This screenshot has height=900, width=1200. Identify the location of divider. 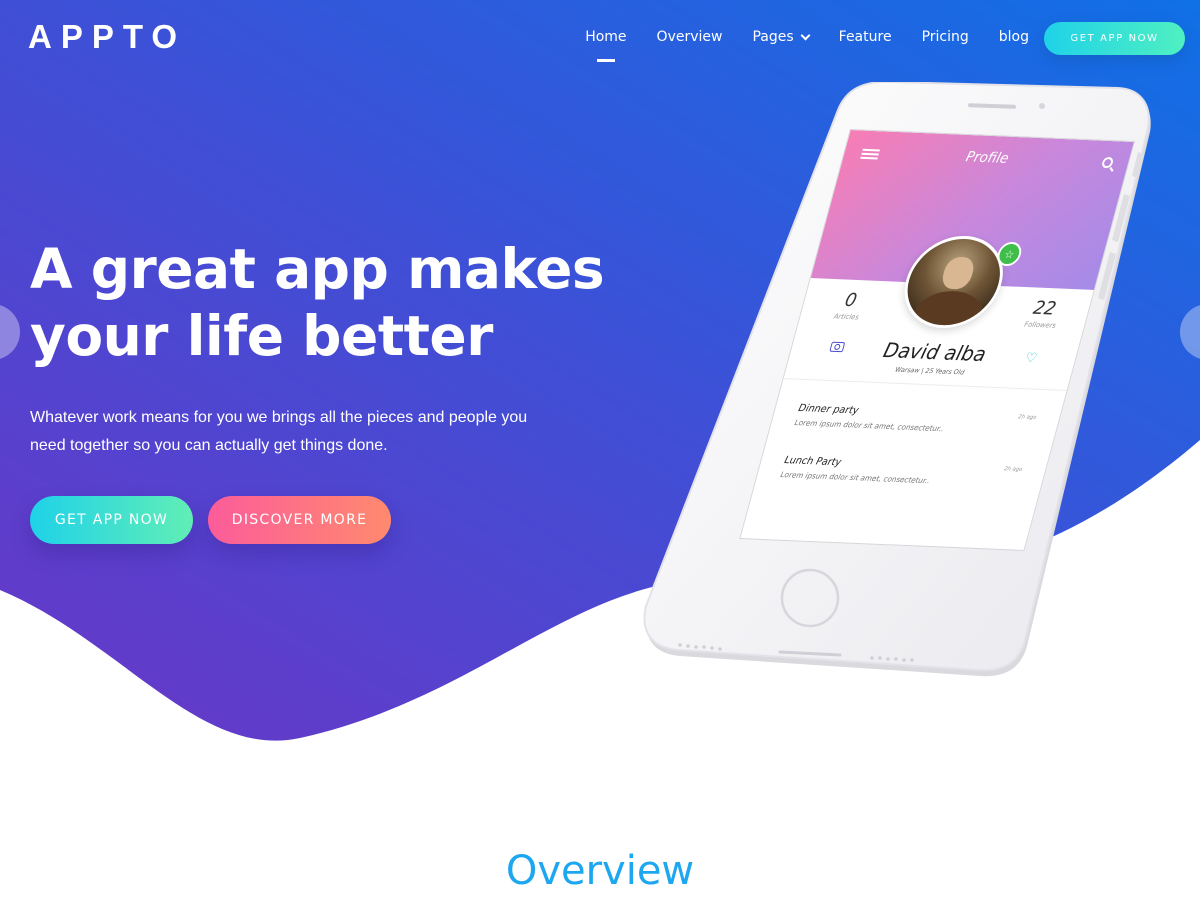
(926, 385).